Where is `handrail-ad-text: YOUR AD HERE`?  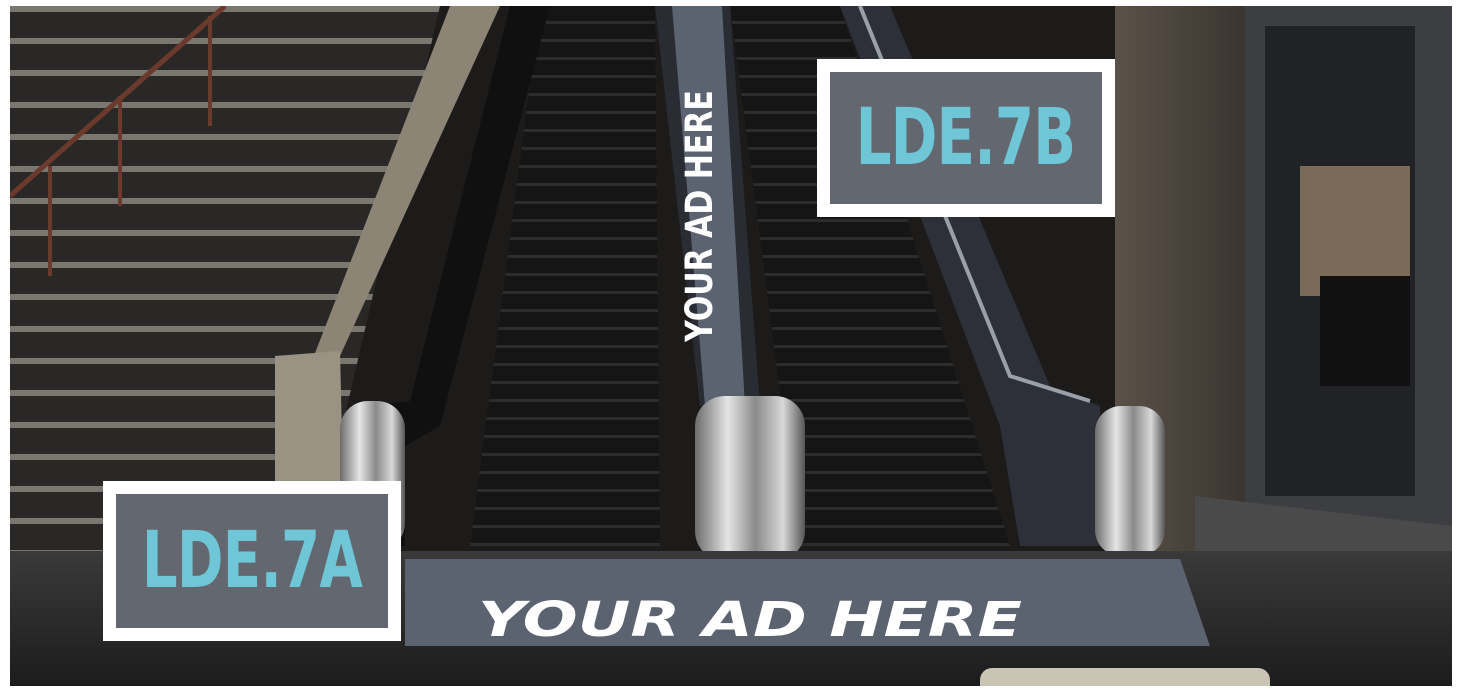 handrail-ad-text: YOUR AD HERE is located at coordinates (700, 216).